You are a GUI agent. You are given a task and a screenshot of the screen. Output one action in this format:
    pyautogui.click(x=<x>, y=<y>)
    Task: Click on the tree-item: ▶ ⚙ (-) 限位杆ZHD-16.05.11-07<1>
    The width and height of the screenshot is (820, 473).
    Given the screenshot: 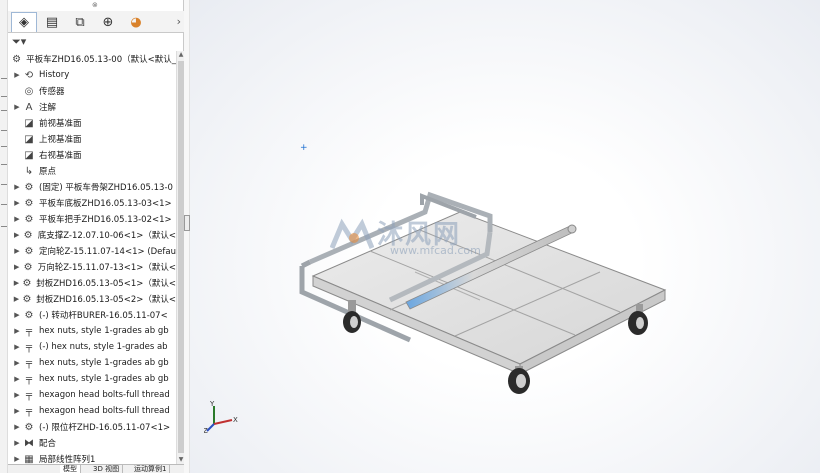 What is the action you would take?
    pyautogui.click(x=92, y=427)
    